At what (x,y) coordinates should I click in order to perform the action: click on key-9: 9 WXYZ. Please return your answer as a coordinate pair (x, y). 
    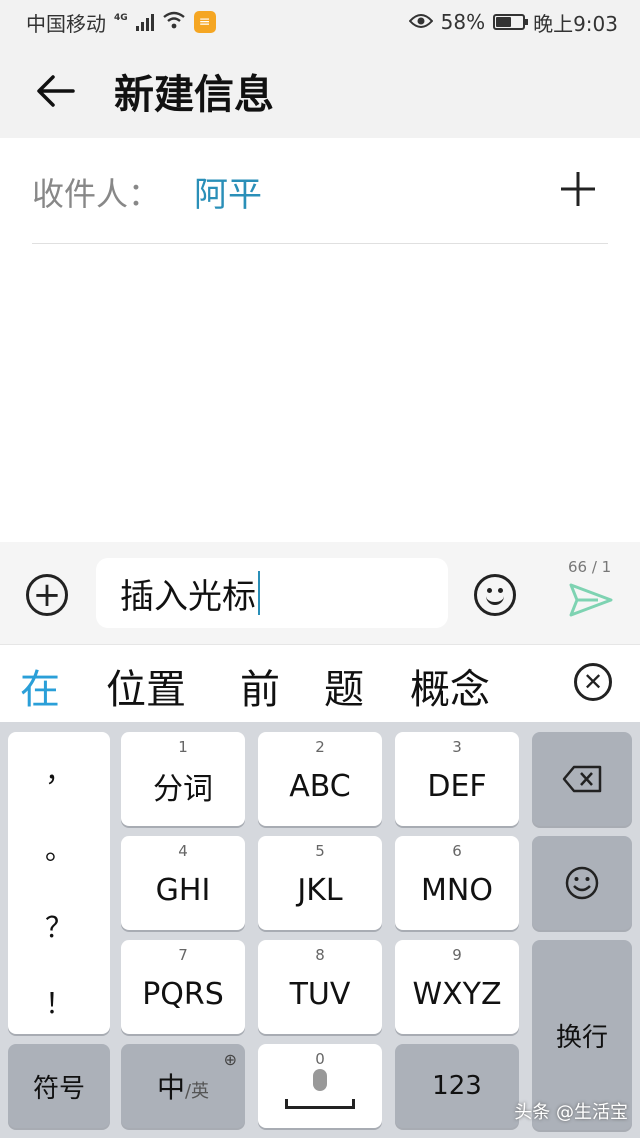
    Looking at the image, I should click on (457, 987).